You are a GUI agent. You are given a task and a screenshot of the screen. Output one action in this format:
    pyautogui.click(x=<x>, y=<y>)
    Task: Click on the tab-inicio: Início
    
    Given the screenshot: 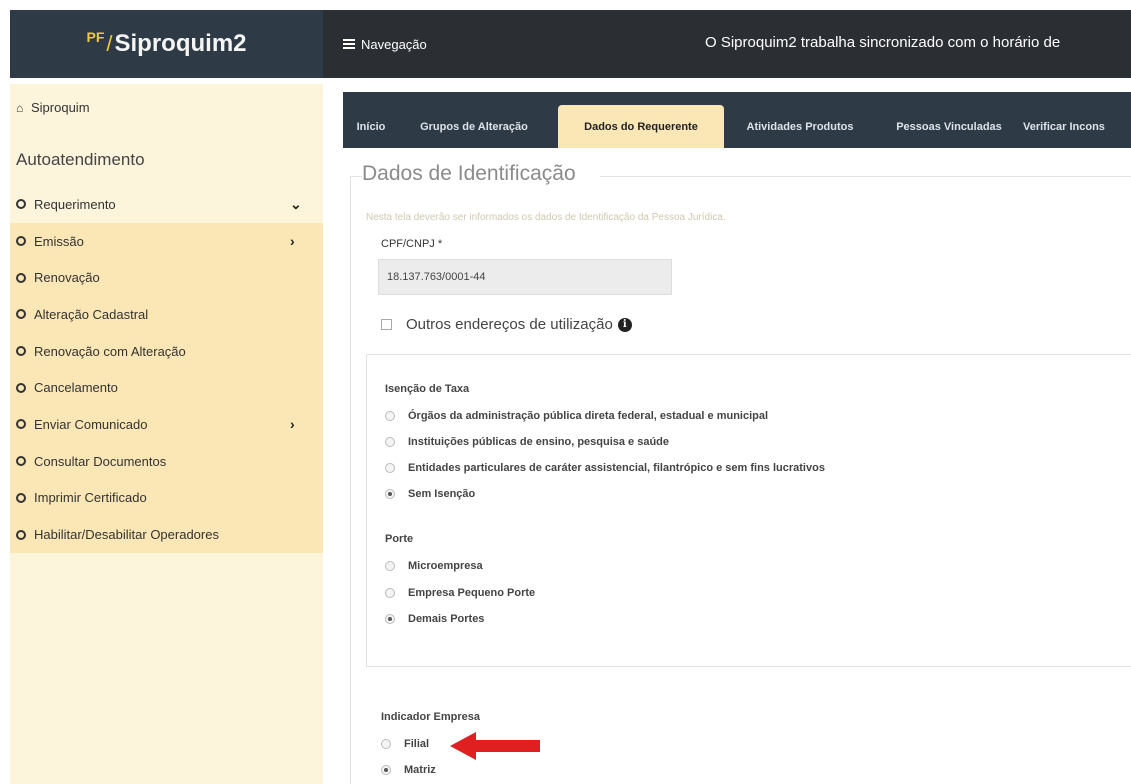 What is the action you would take?
    pyautogui.click(x=371, y=126)
    